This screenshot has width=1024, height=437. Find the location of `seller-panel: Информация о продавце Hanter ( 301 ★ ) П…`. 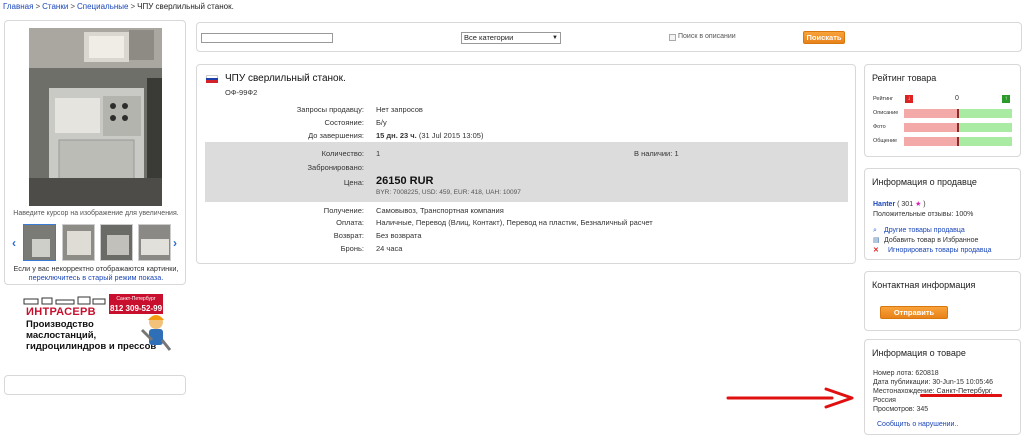

seller-panel: Информация о продавце Hanter ( 301 ★ ) П… is located at coordinates (942, 214).